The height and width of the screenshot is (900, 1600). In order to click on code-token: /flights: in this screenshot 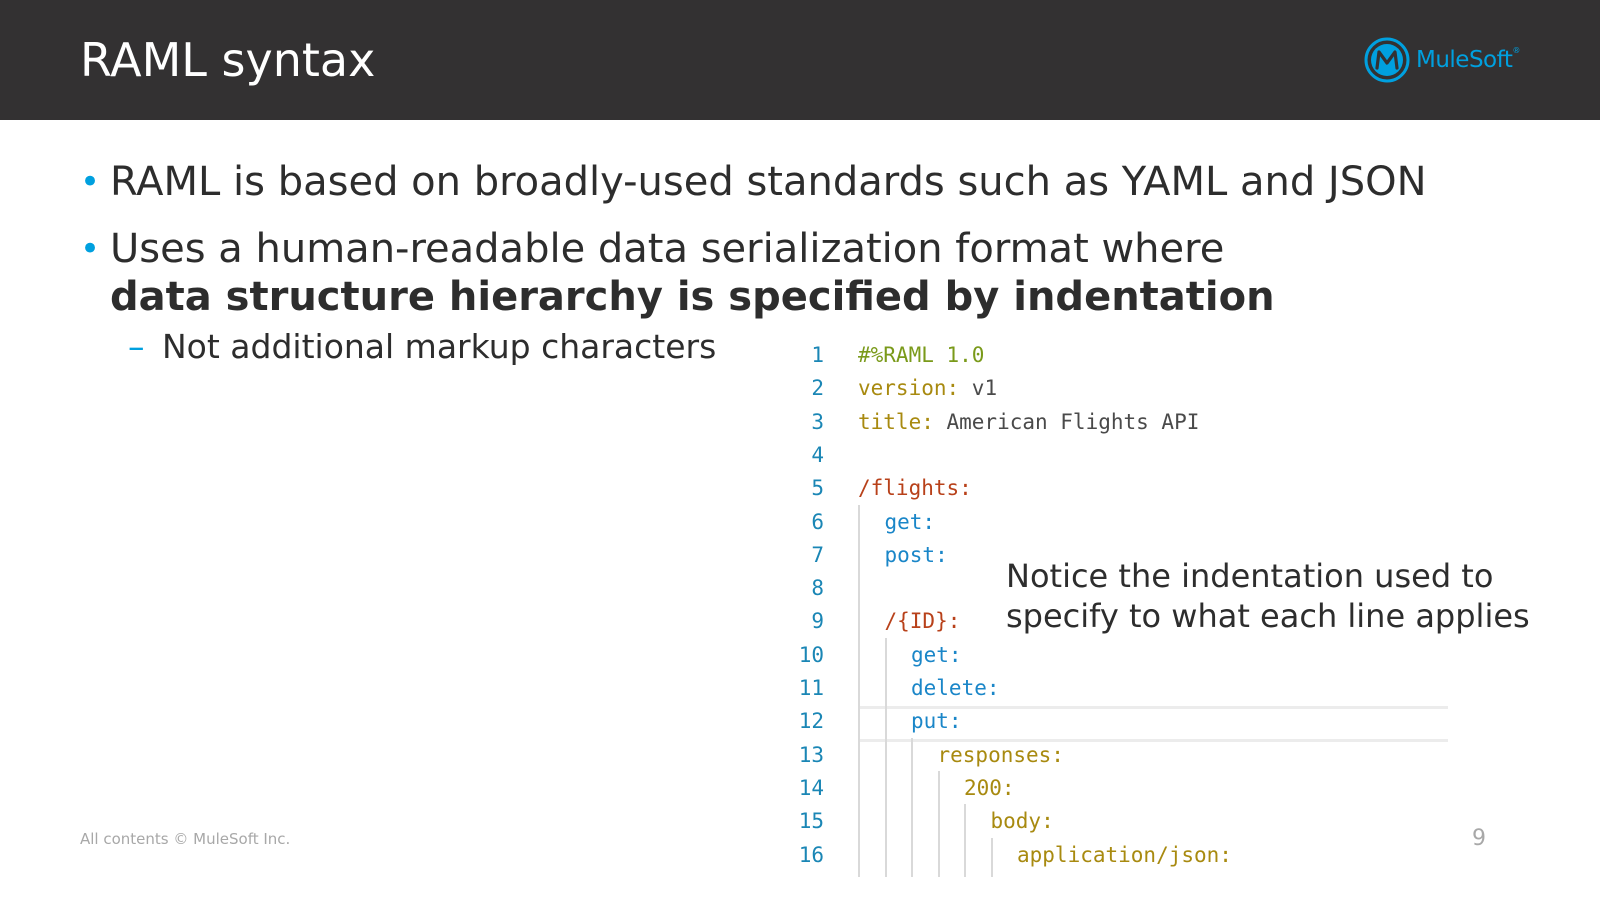, I will do `click(915, 488)`.